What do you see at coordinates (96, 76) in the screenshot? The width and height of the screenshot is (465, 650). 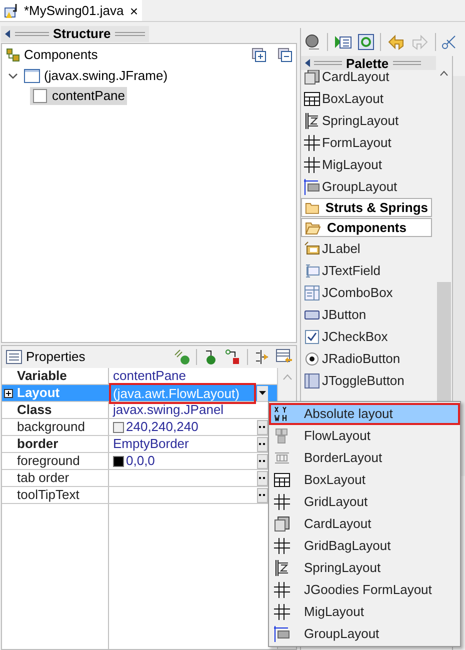 I see `tree-item: (javax.swing.JFrame)` at bounding box center [96, 76].